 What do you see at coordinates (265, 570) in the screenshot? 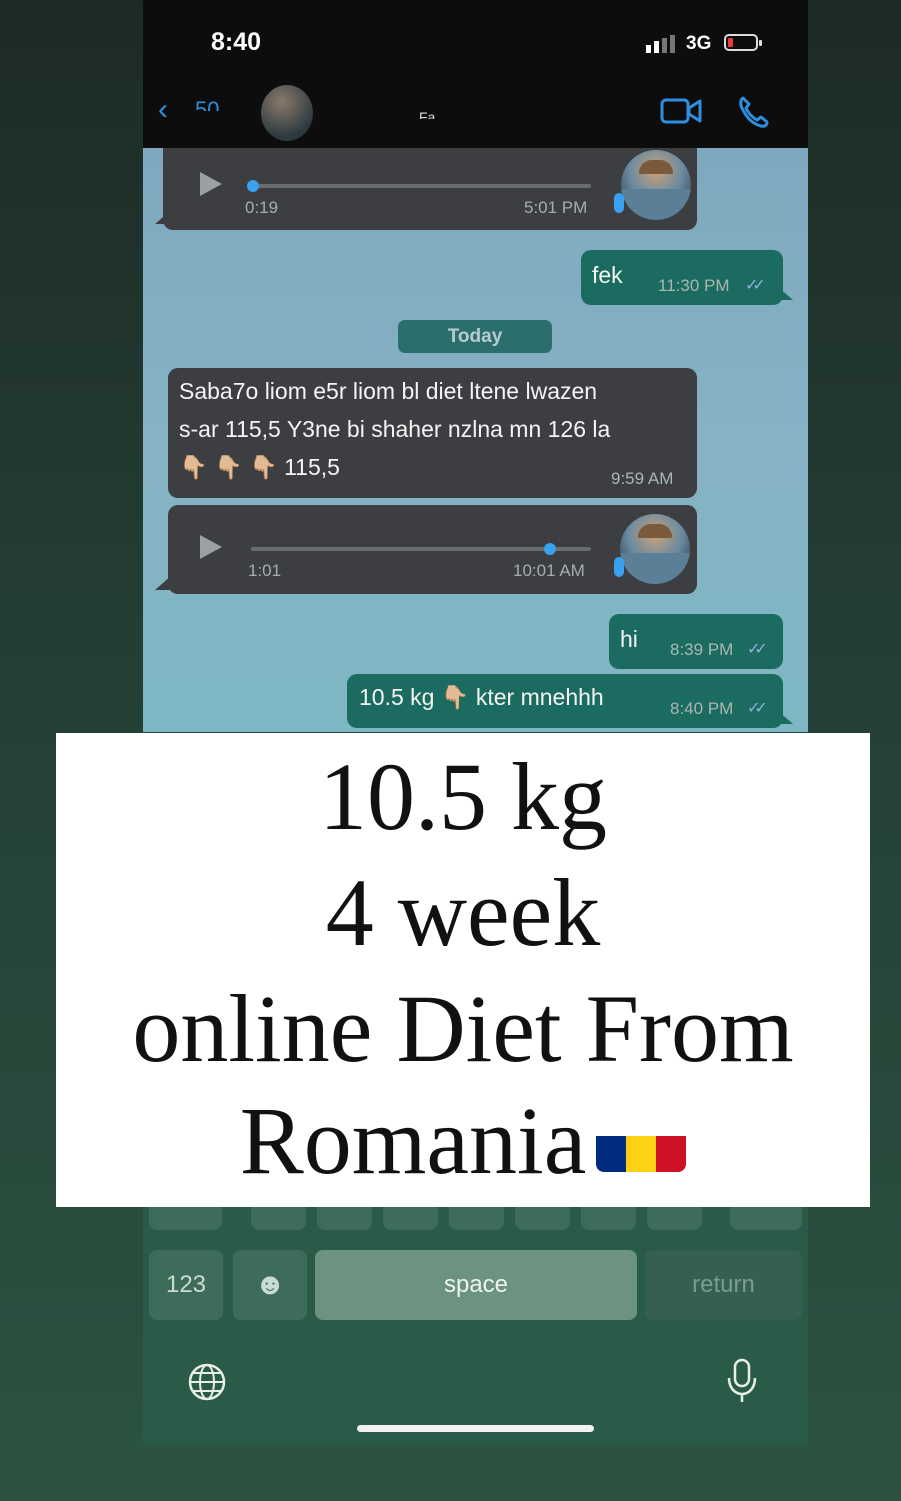
I see `voice-duration: 1:01` at bounding box center [265, 570].